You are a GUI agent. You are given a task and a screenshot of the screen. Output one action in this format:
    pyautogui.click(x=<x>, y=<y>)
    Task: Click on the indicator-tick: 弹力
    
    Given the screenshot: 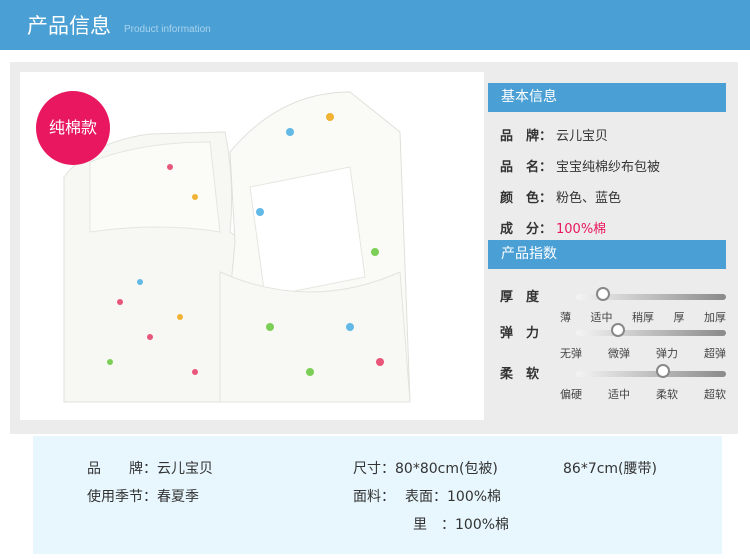 What is the action you would take?
    pyautogui.click(x=667, y=353)
    